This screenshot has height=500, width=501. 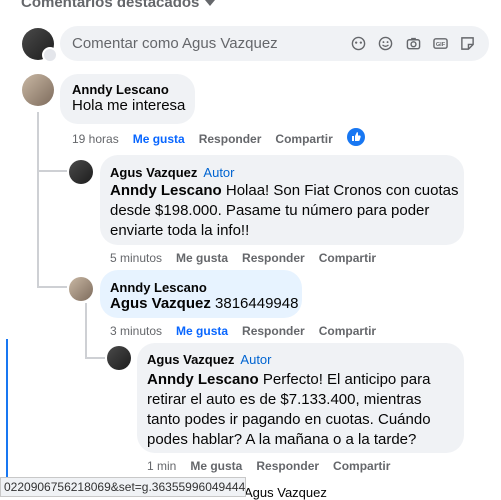 What do you see at coordinates (344, 379) in the screenshot?
I see `comment-text-line: Perfecto! El anticipo para` at bounding box center [344, 379].